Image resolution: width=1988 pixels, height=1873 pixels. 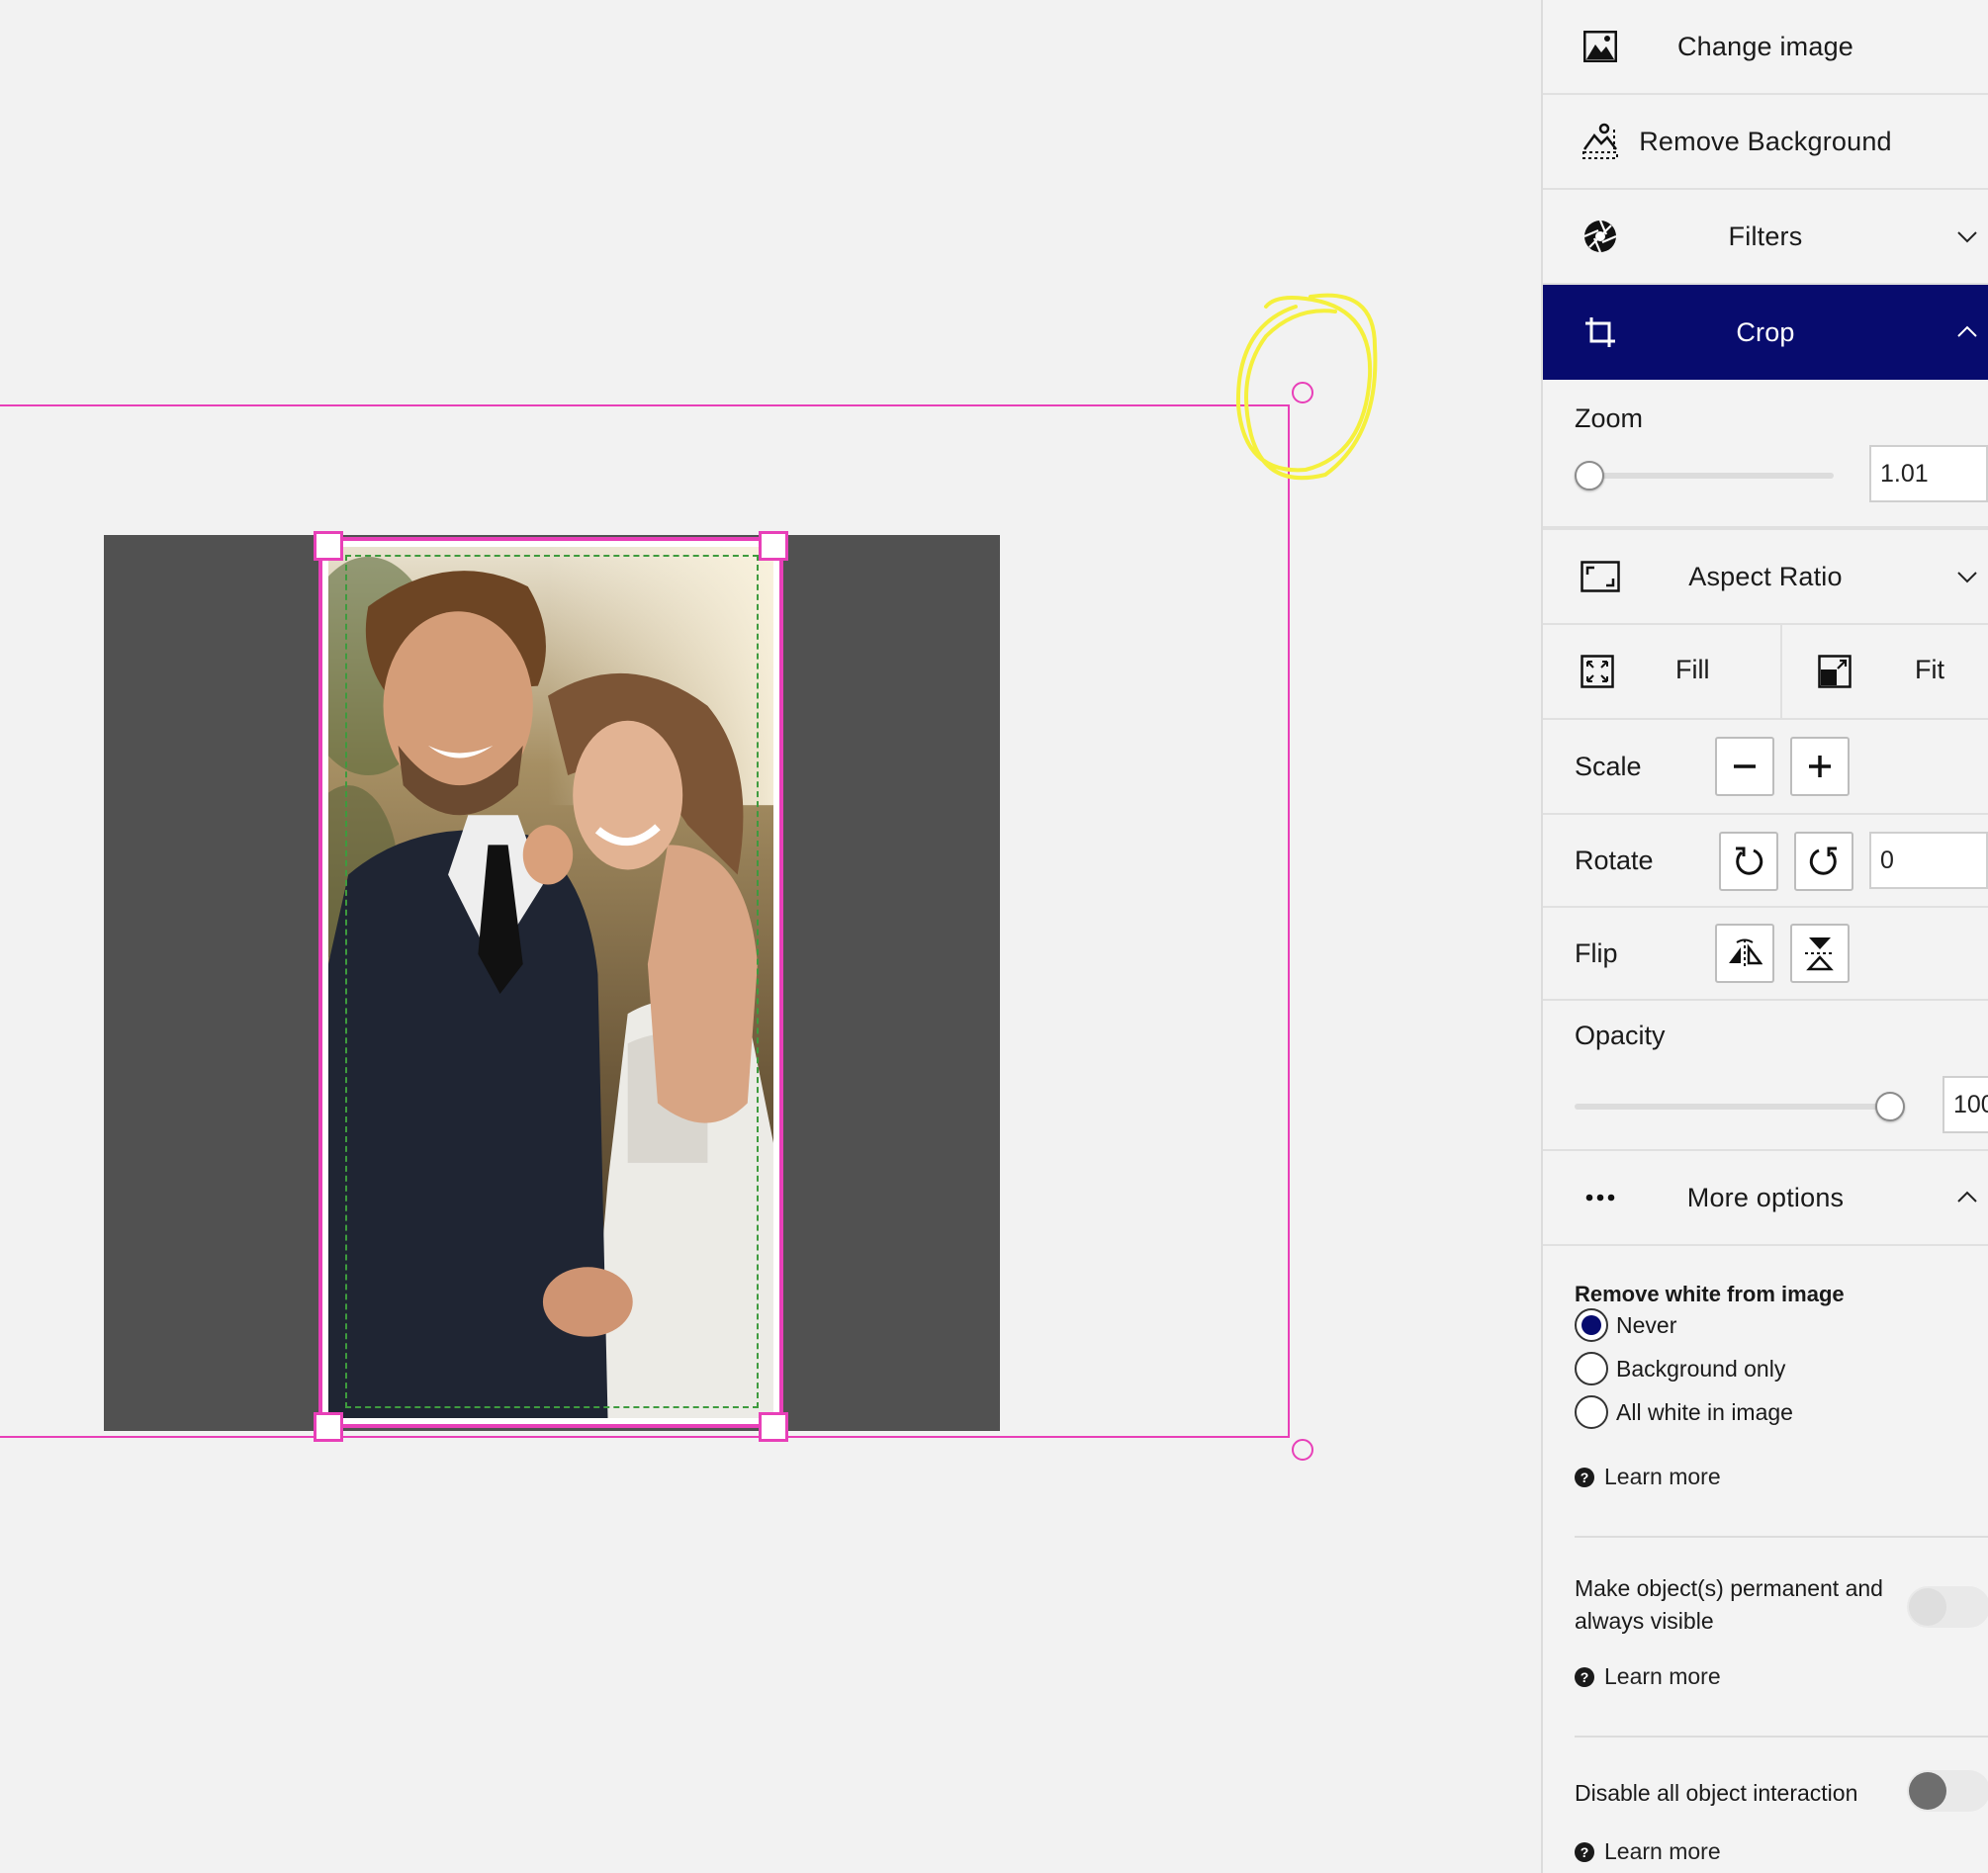 I want to click on fit-button: Fit, so click(x=1884, y=671).